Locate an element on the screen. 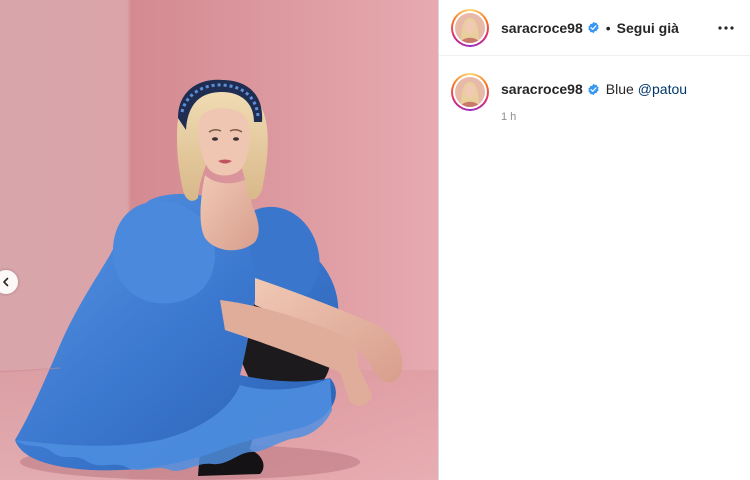  caption-username: saracroce98 is located at coordinates (542, 89).